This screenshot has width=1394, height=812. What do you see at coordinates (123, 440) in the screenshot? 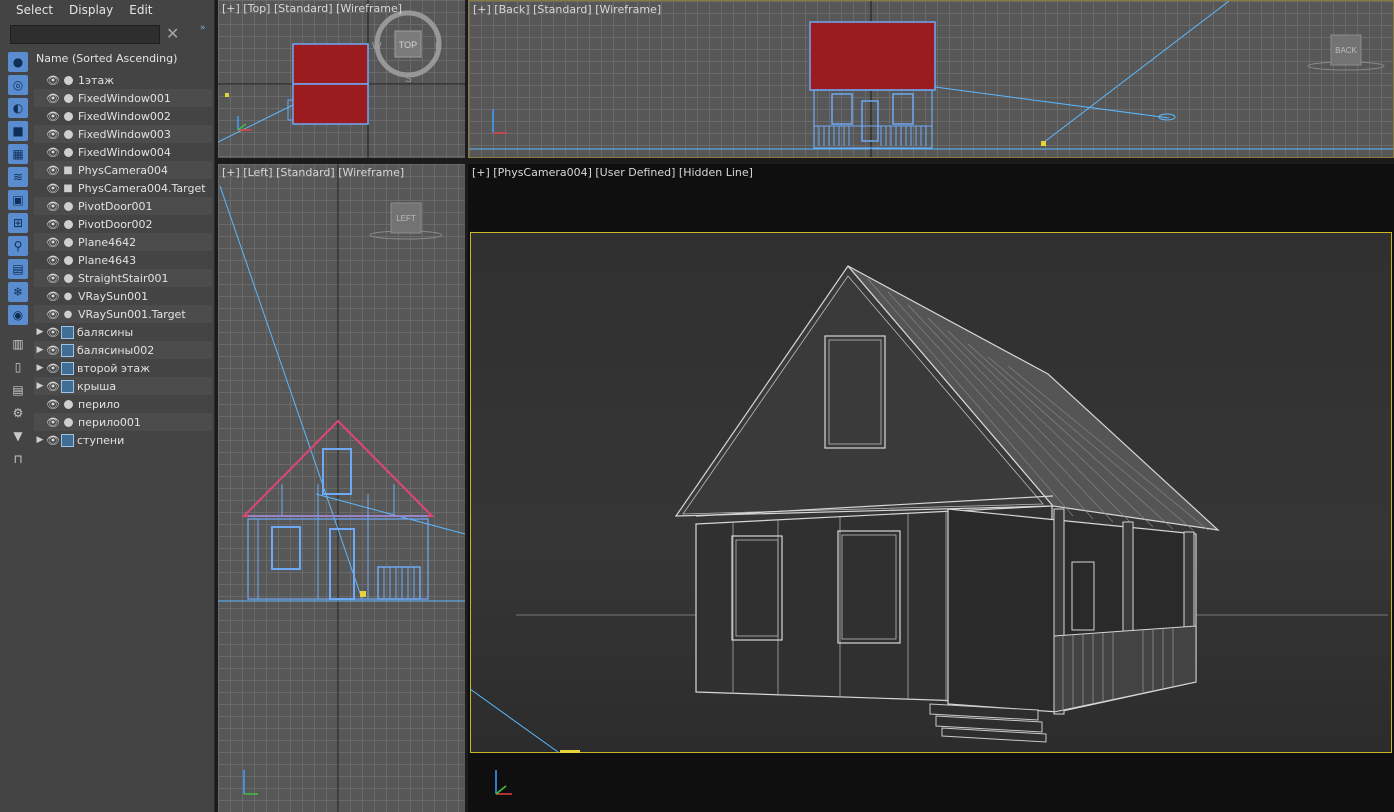
I see `list-item: ▶ 👁 ступени` at bounding box center [123, 440].